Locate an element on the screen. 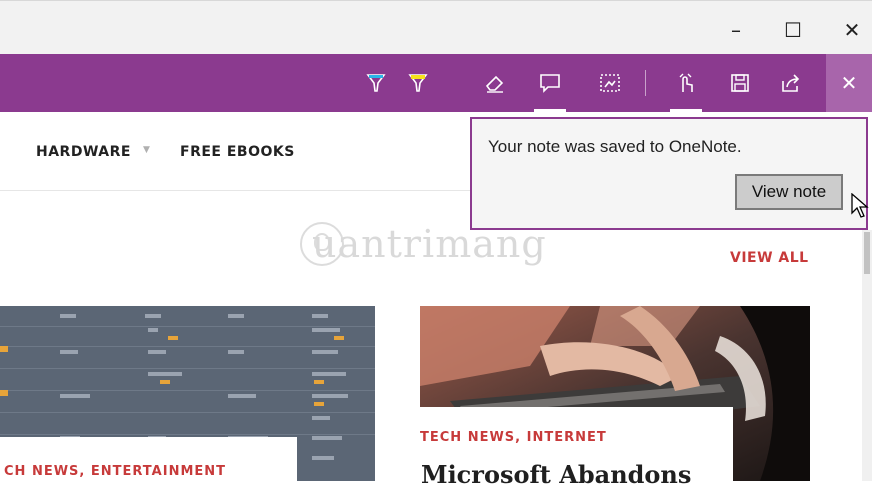 Image resolution: width=872 pixels, height=489 pixels. close-icon: ✕ is located at coordinates (849, 83).